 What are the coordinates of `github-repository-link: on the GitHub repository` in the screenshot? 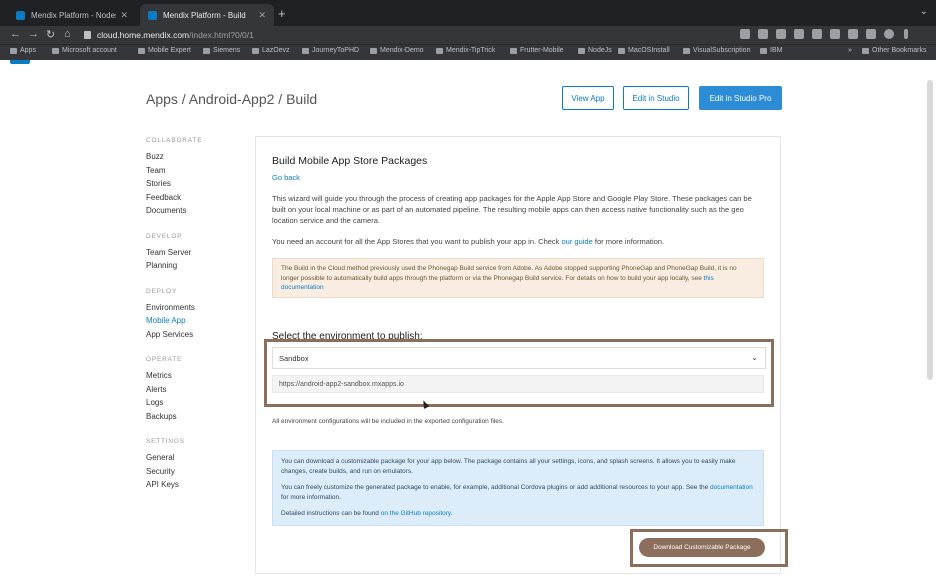 It's located at (416, 513).